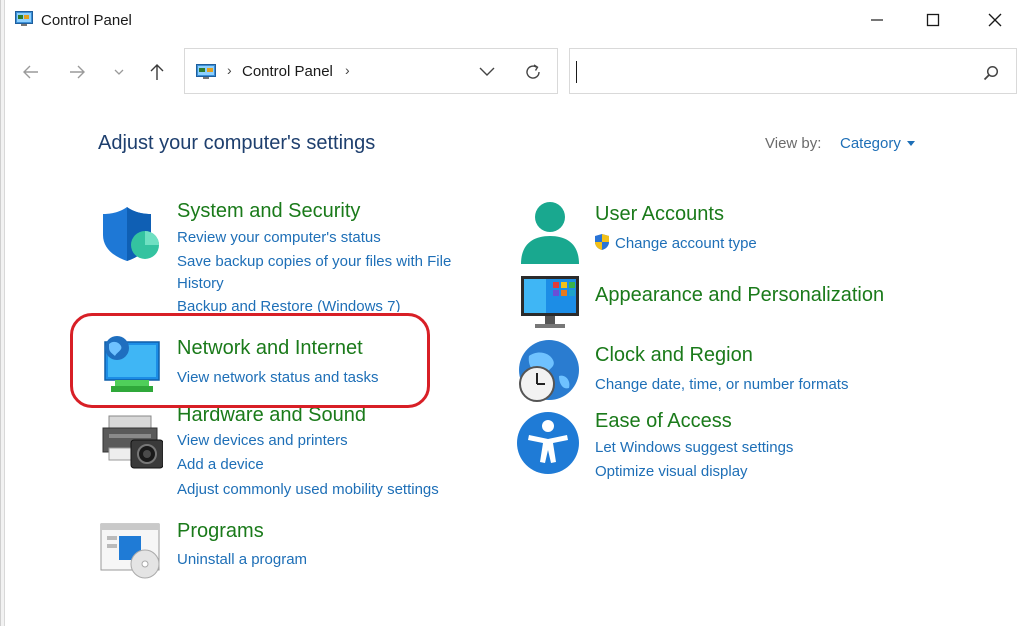 The width and height of the screenshot is (1024, 626). What do you see at coordinates (770, 72) in the screenshot?
I see `search-input` at bounding box center [770, 72].